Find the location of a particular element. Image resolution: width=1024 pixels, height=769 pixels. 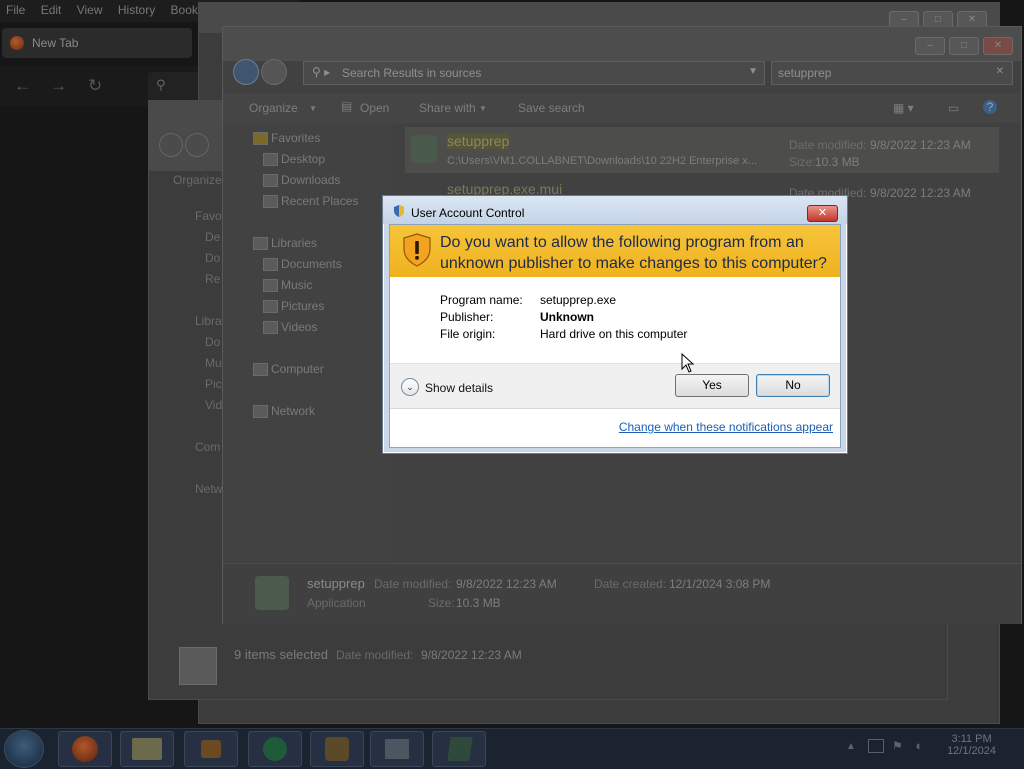

help-icon: ? is located at coordinates (990, 107).